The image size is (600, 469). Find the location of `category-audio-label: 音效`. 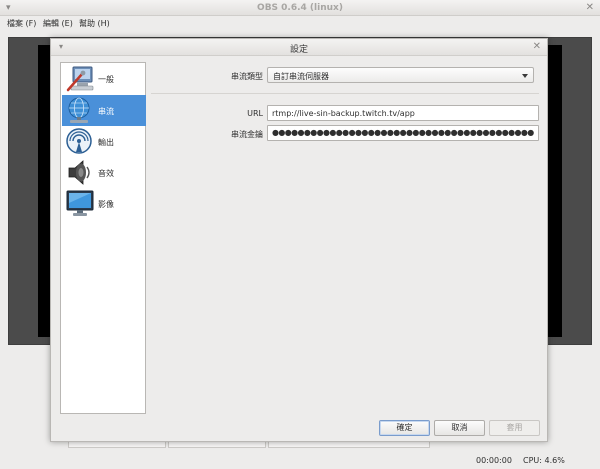

category-audio-label: 音效 is located at coordinates (106, 173).